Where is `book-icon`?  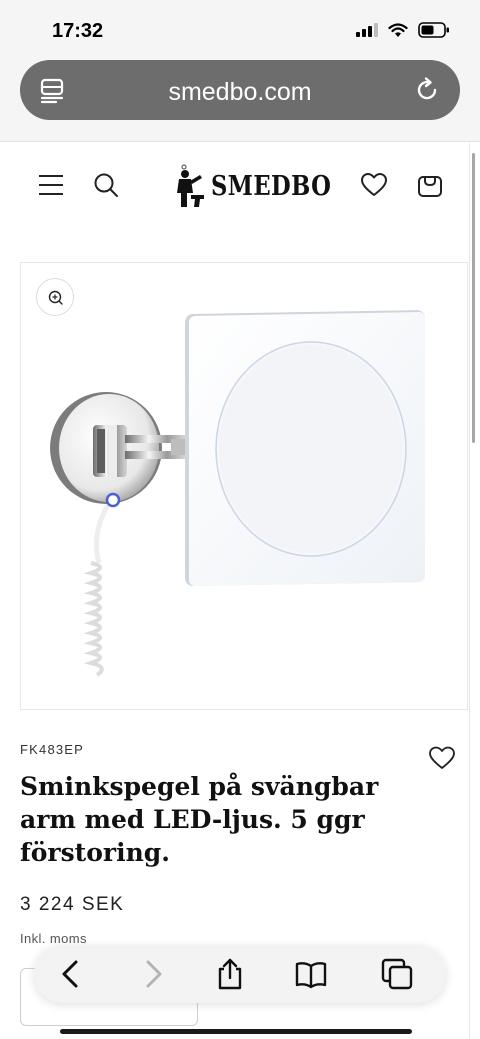
book-icon is located at coordinates (311, 974).